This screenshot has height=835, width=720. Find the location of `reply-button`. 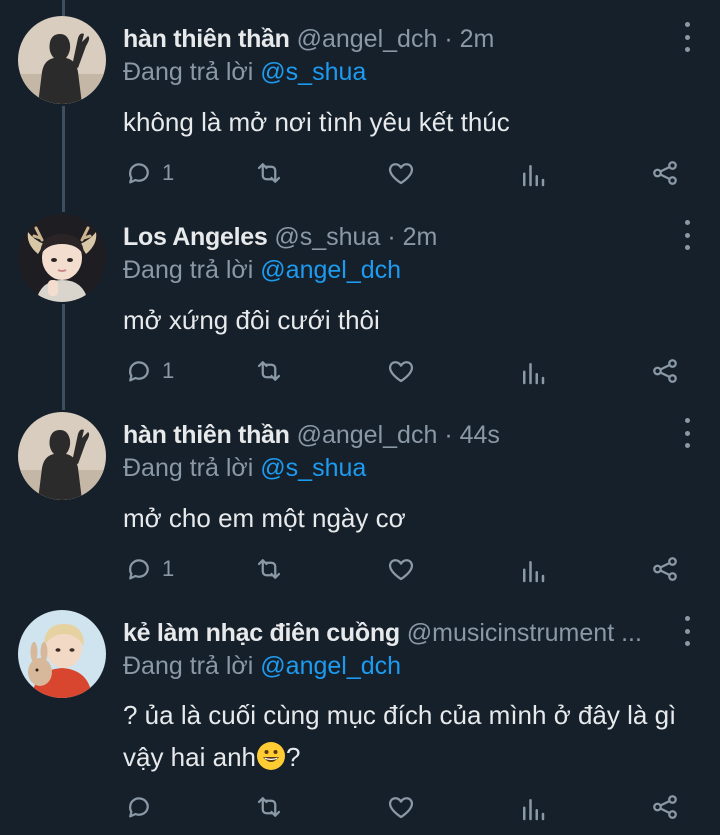

reply-button is located at coordinates (143, 807).